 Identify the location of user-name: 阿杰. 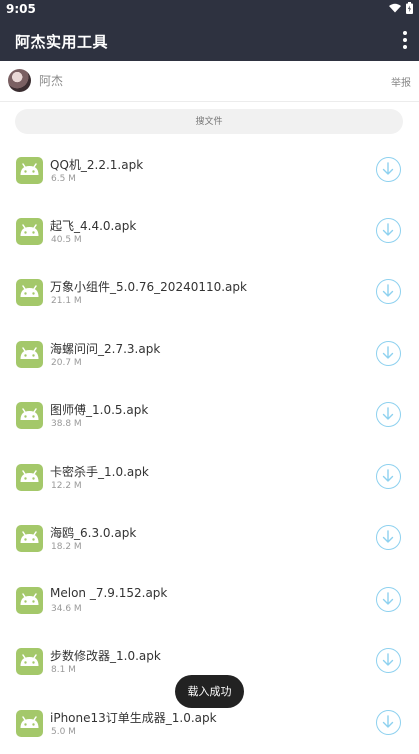
(51, 80).